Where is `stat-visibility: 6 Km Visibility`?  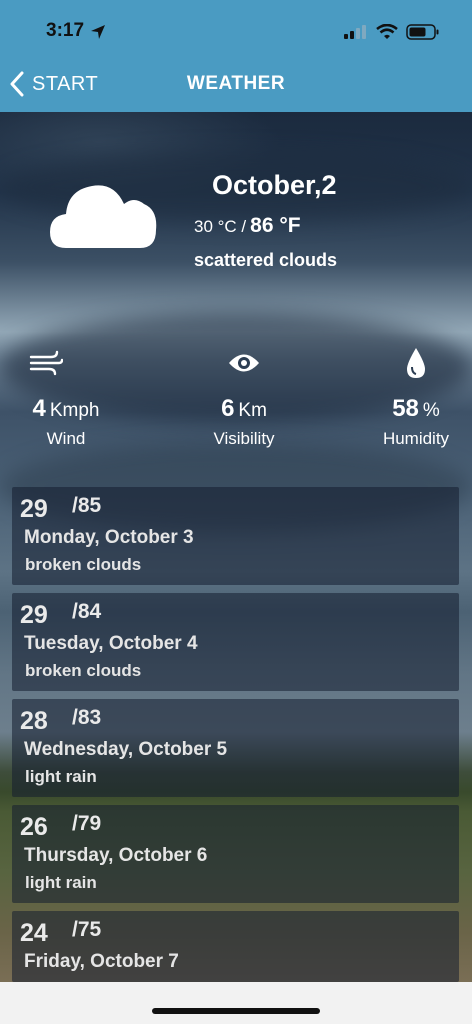 stat-visibility: 6 Km Visibility is located at coordinates (244, 397).